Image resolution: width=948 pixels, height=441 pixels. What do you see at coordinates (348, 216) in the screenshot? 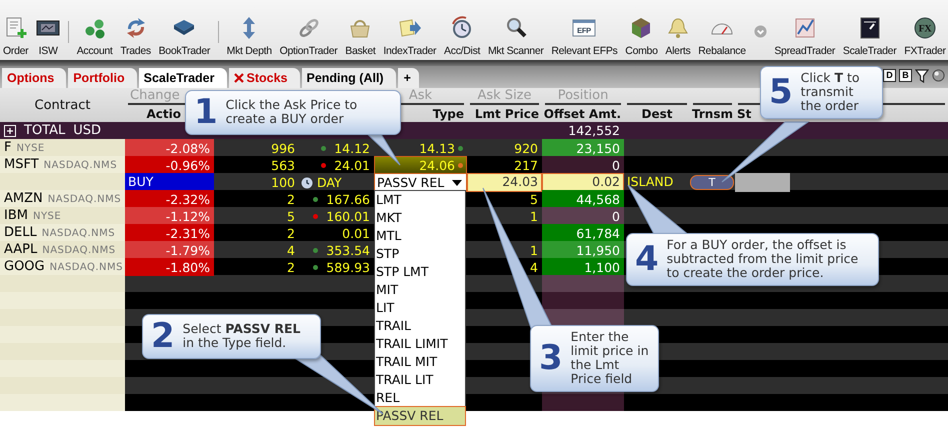
I see `price-text: 160.01` at bounding box center [348, 216].